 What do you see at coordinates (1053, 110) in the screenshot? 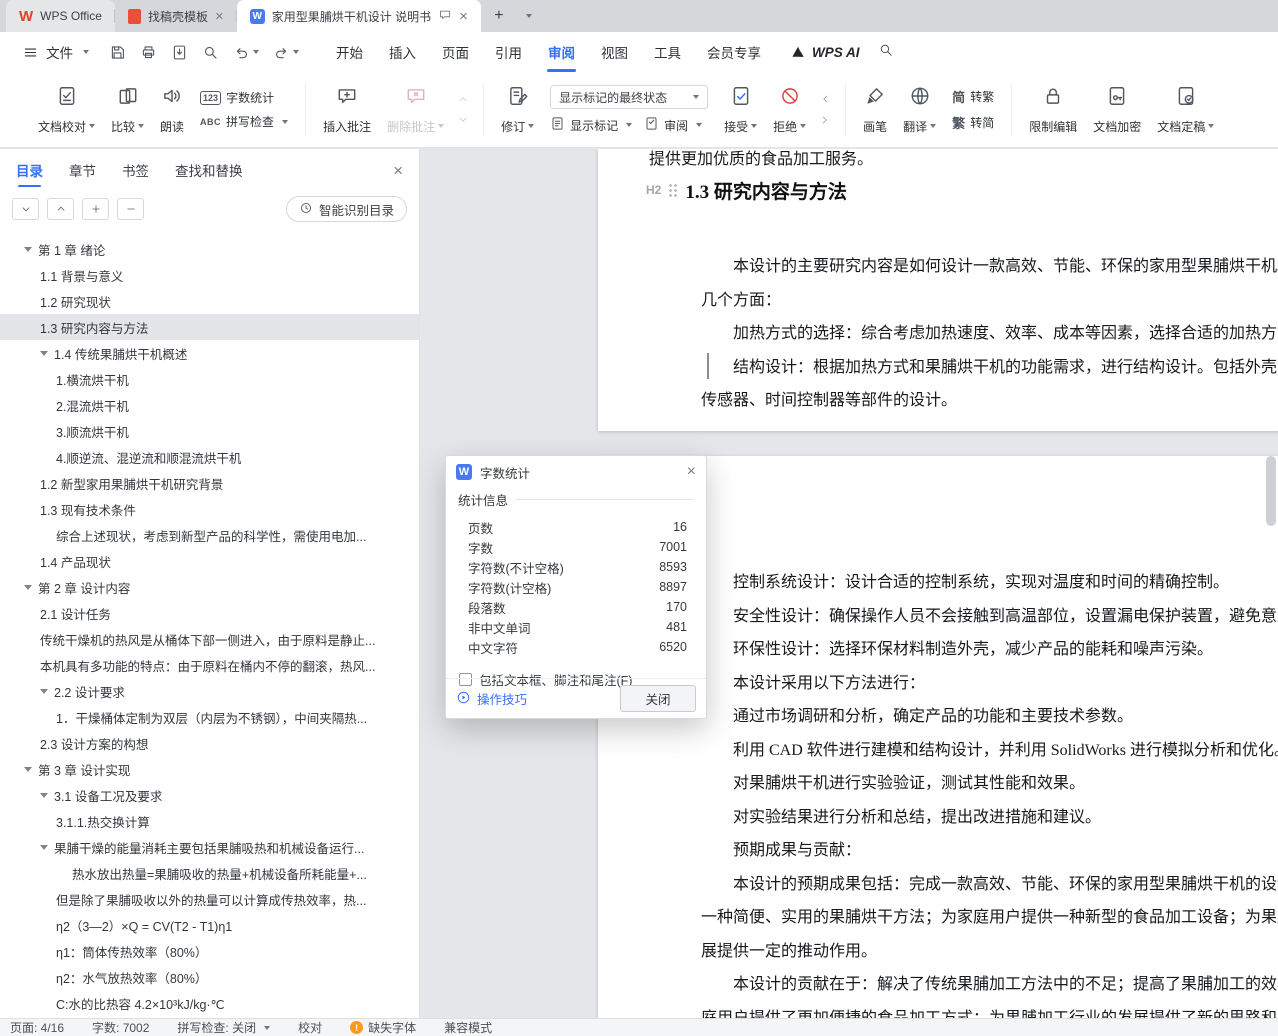
I see `restrict-editing-button: 限制编辑` at bounding box center [1053, 110].